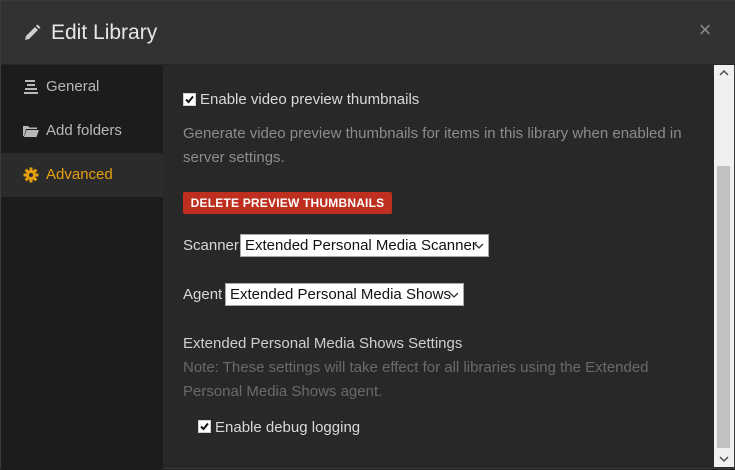  Describe the element at coordinates (705, 30) in the screenshot. I see `close-icon: ×` at that location.